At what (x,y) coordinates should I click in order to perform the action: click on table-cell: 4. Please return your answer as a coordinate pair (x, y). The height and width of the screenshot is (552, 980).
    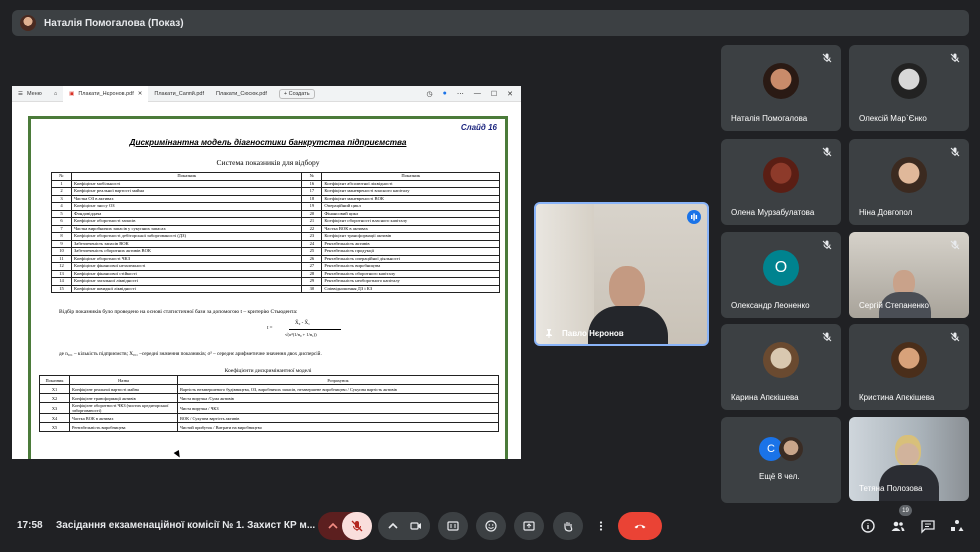
    Looking at the image, I should click on (61, 206).